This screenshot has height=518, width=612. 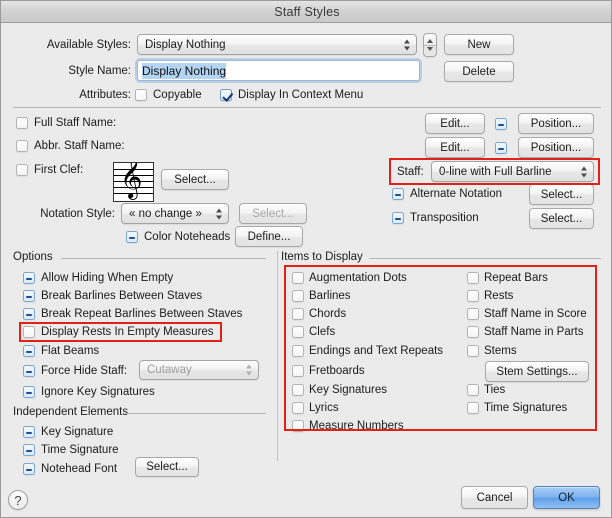 I want to click on staff-type-value: 0-line with Full Barline, so click(x=495, y=171).